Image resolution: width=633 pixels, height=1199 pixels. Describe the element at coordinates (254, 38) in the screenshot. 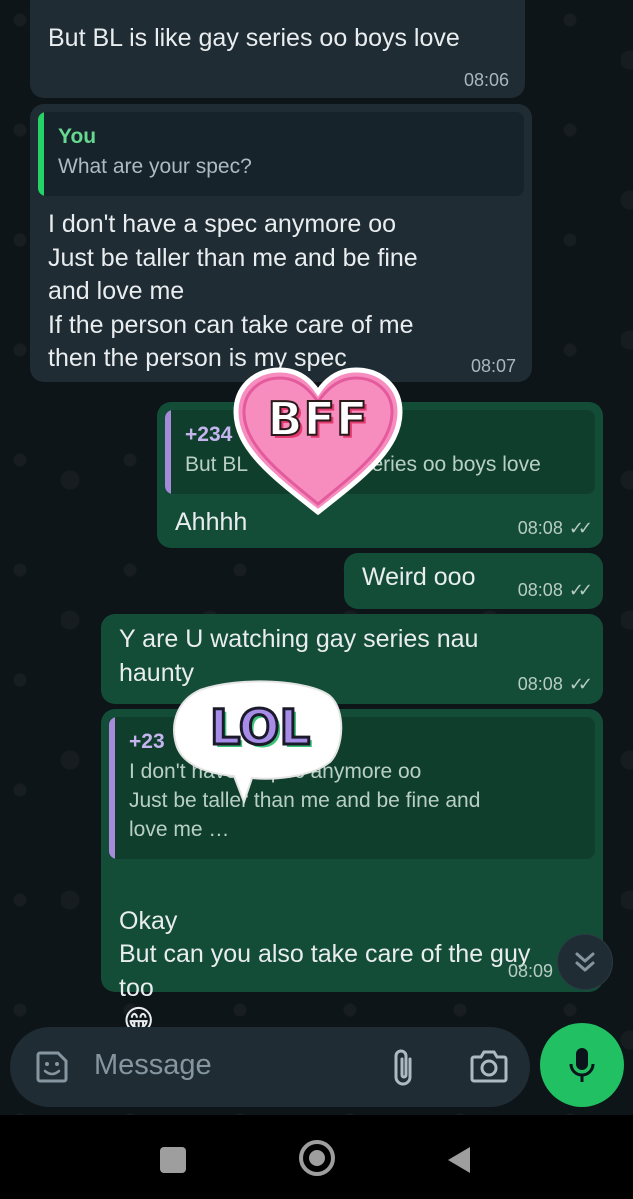

I see `message-text: But BL is like gay series oo boys love` at that location.